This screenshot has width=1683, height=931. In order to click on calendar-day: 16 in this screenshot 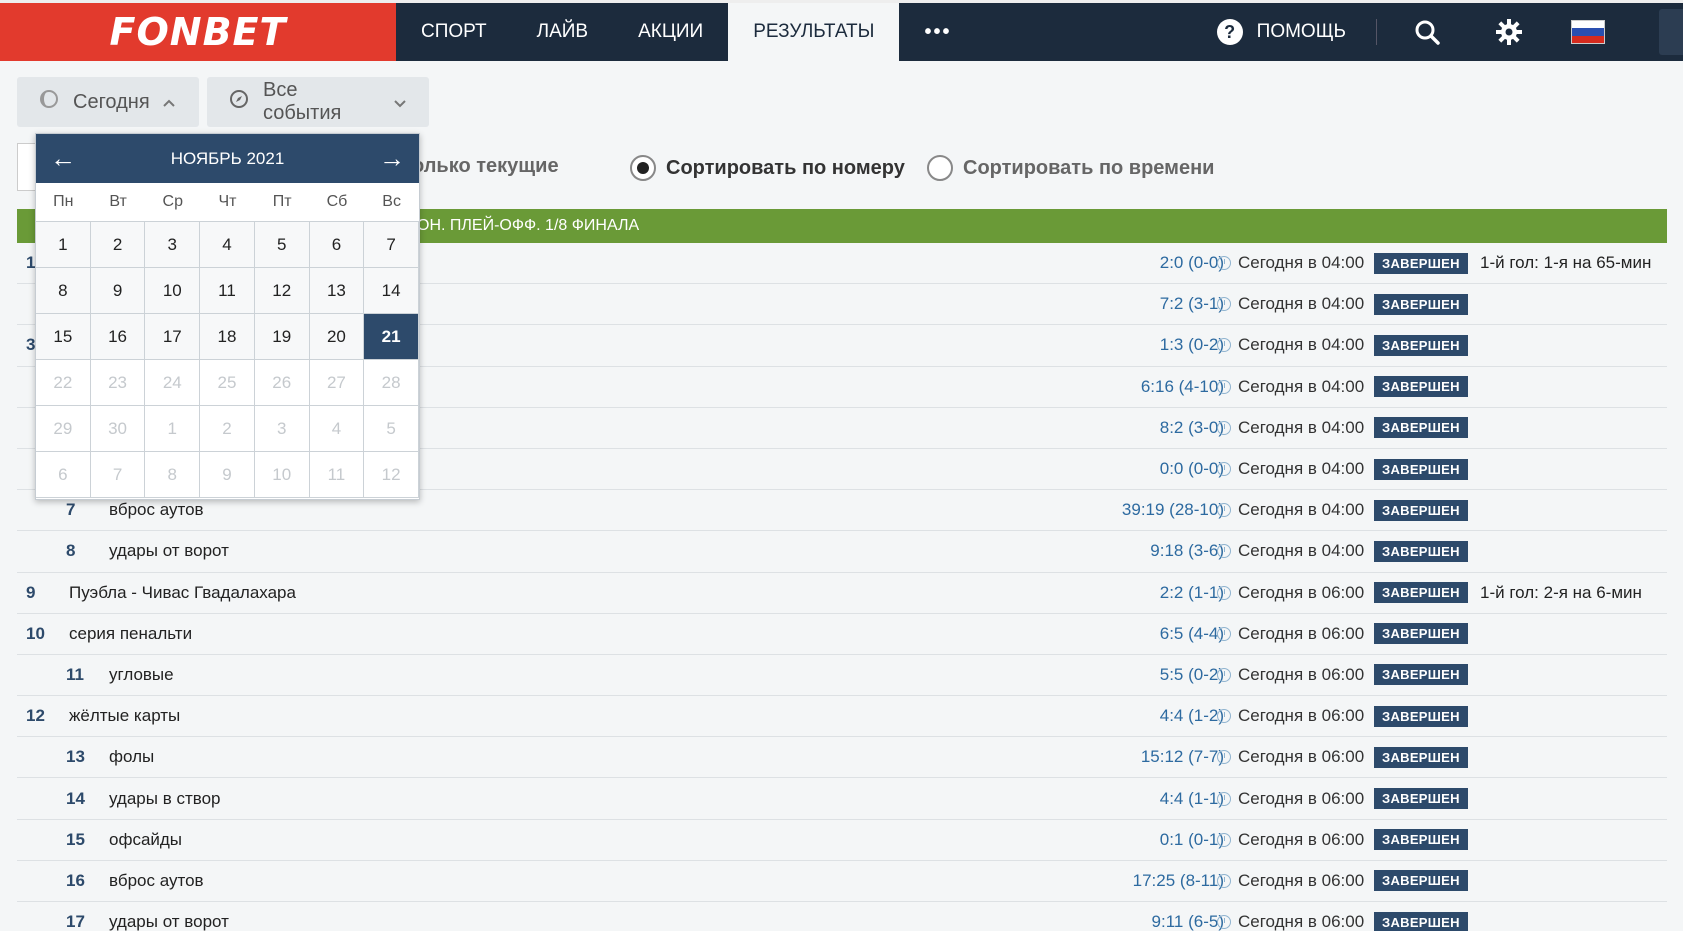, I will do `click(118, 337)`.